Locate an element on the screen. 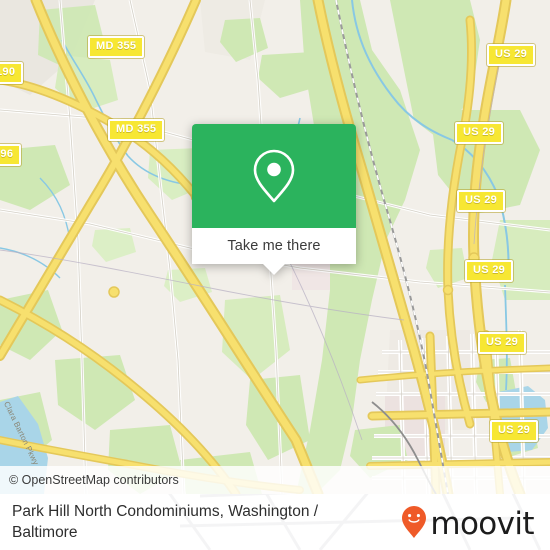 The image size is (550, 550). highway-shield-396: 396 is located at coordinates (11, 155).